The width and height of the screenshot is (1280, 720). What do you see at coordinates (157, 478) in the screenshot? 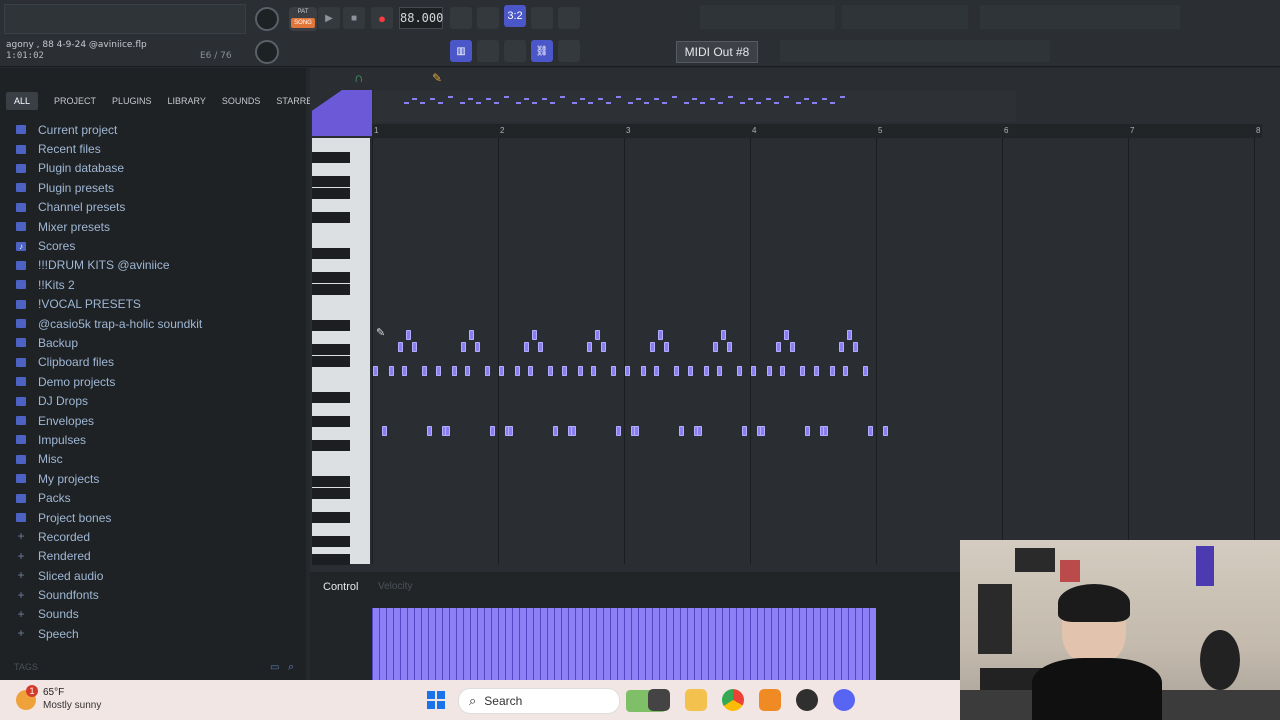
I see `browser-item: My projects` at bounding box center [157, 478].